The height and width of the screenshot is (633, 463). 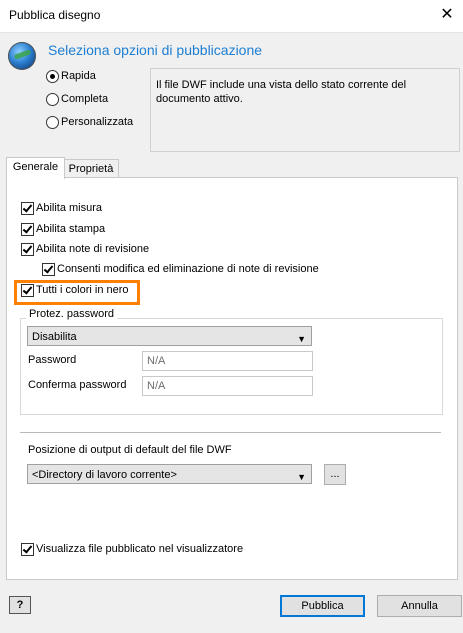 I want to click on output-location-select: <Directory di lavoro corrente> ▼, so click(x=169, y=474).